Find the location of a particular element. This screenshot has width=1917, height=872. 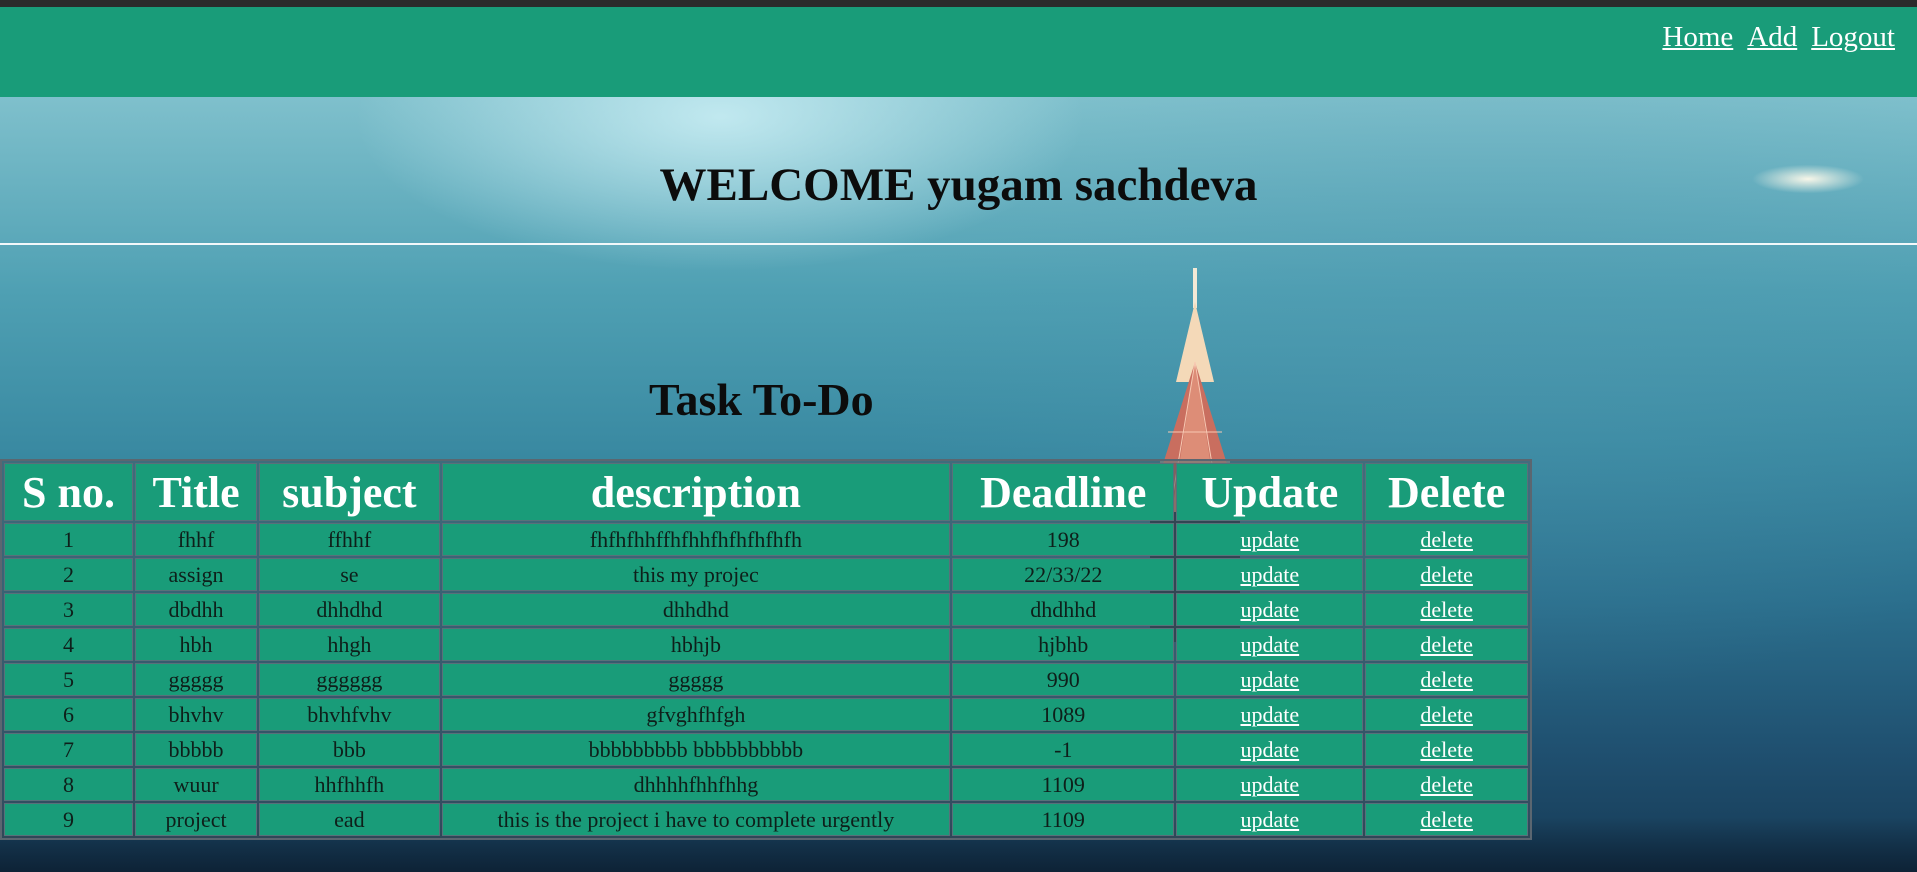

cell-title: hbh is located at coordinates (196, 644).